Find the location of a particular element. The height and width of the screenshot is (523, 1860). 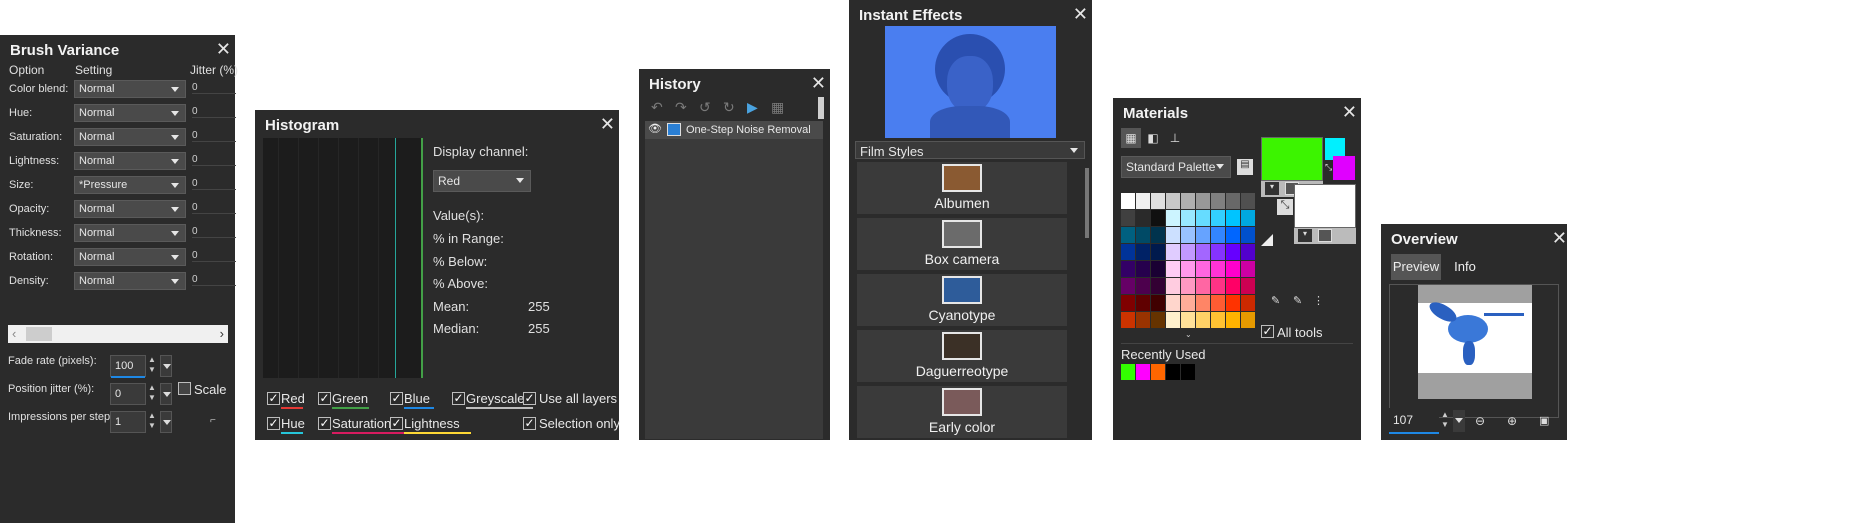

all-tools-checkbox: ✓ is located at coordinates (1267, 331).